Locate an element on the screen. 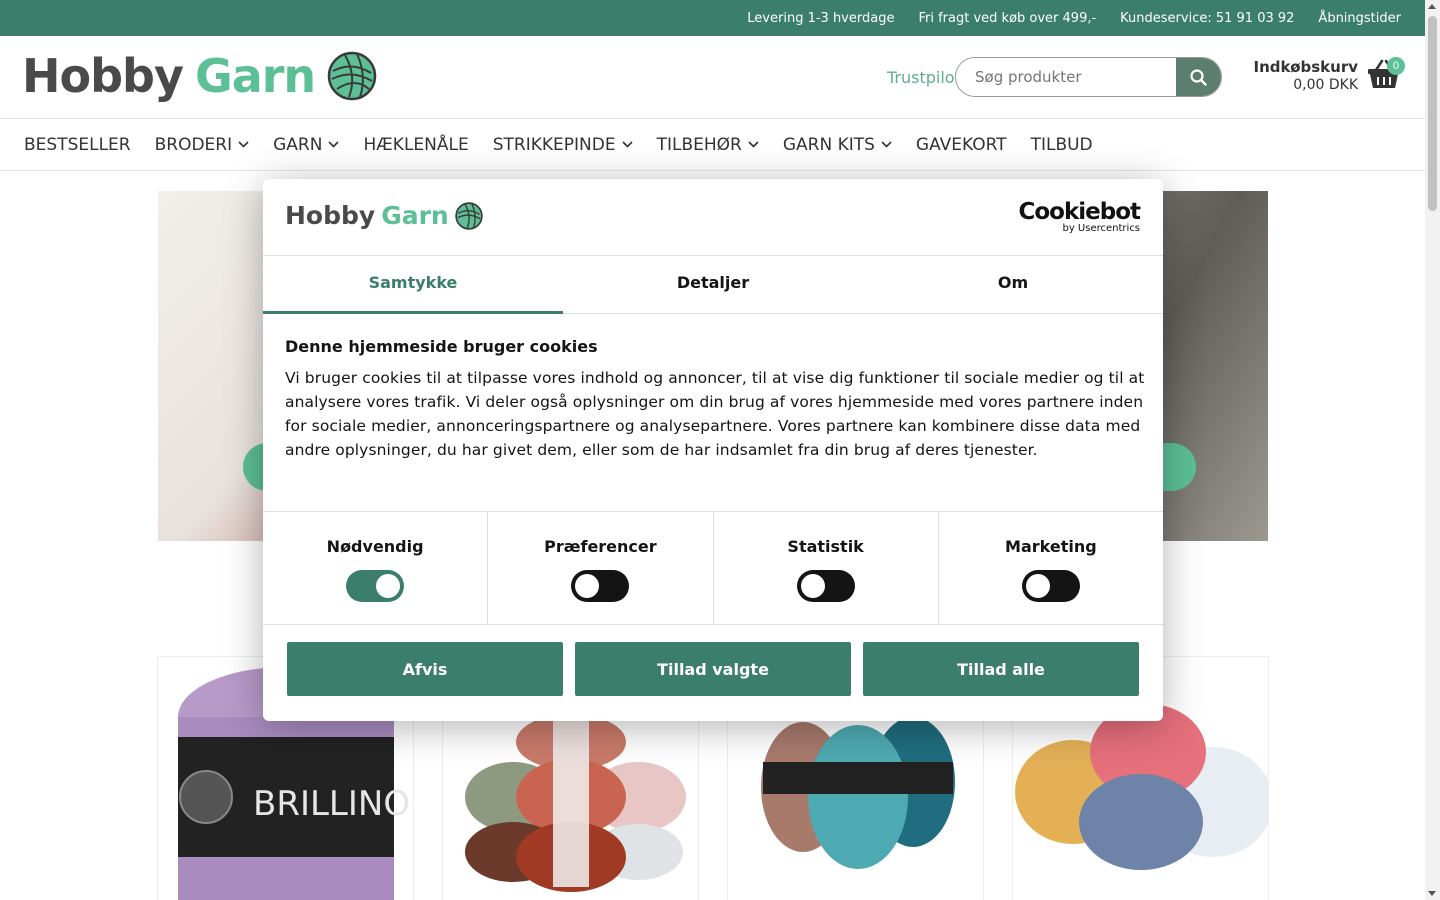 This screenshot has height=900, width=1440. nav-item-label: GAVEKORT is located at coordinates (961, 144).